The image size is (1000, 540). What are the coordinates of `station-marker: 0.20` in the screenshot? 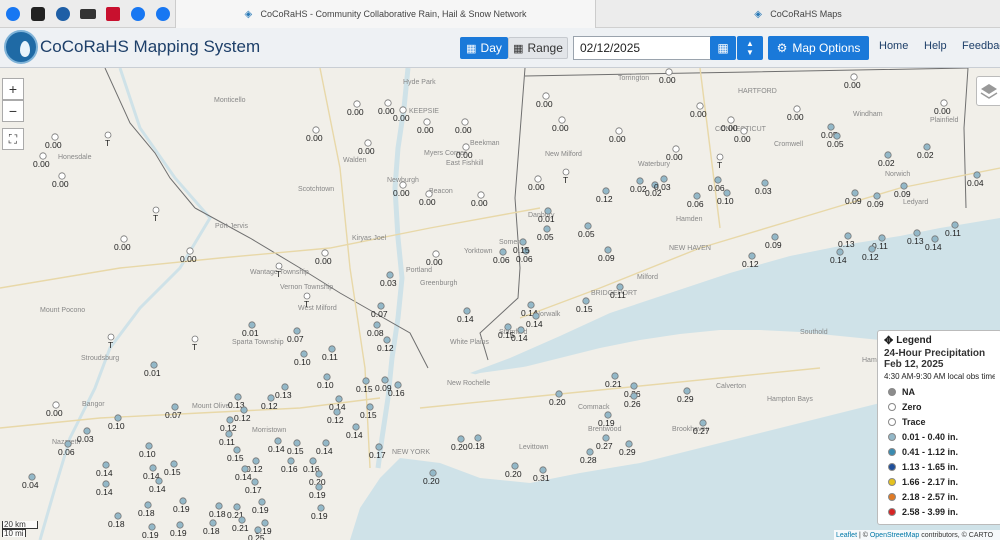 It's located at (513, 470).